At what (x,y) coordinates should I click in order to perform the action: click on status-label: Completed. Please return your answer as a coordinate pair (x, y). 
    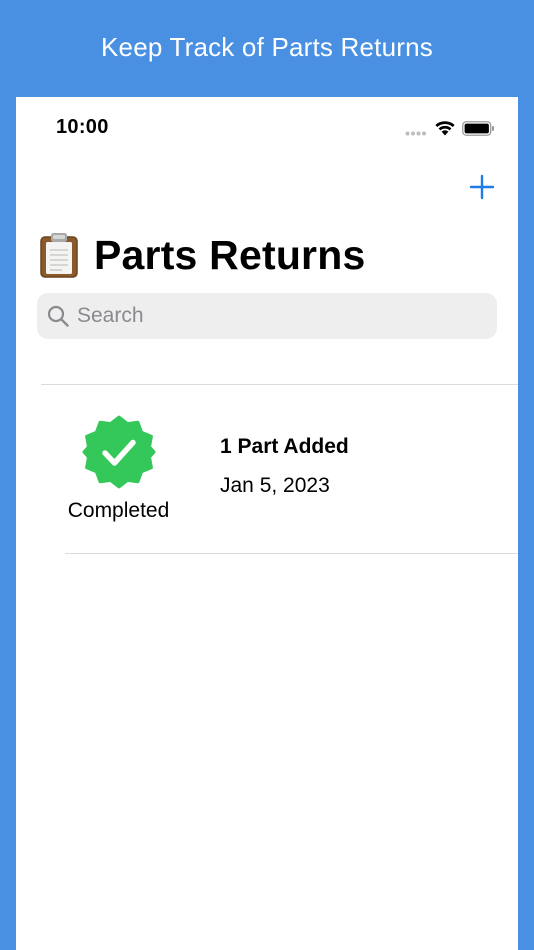
    Looking at the image, I should click on (118, 510).